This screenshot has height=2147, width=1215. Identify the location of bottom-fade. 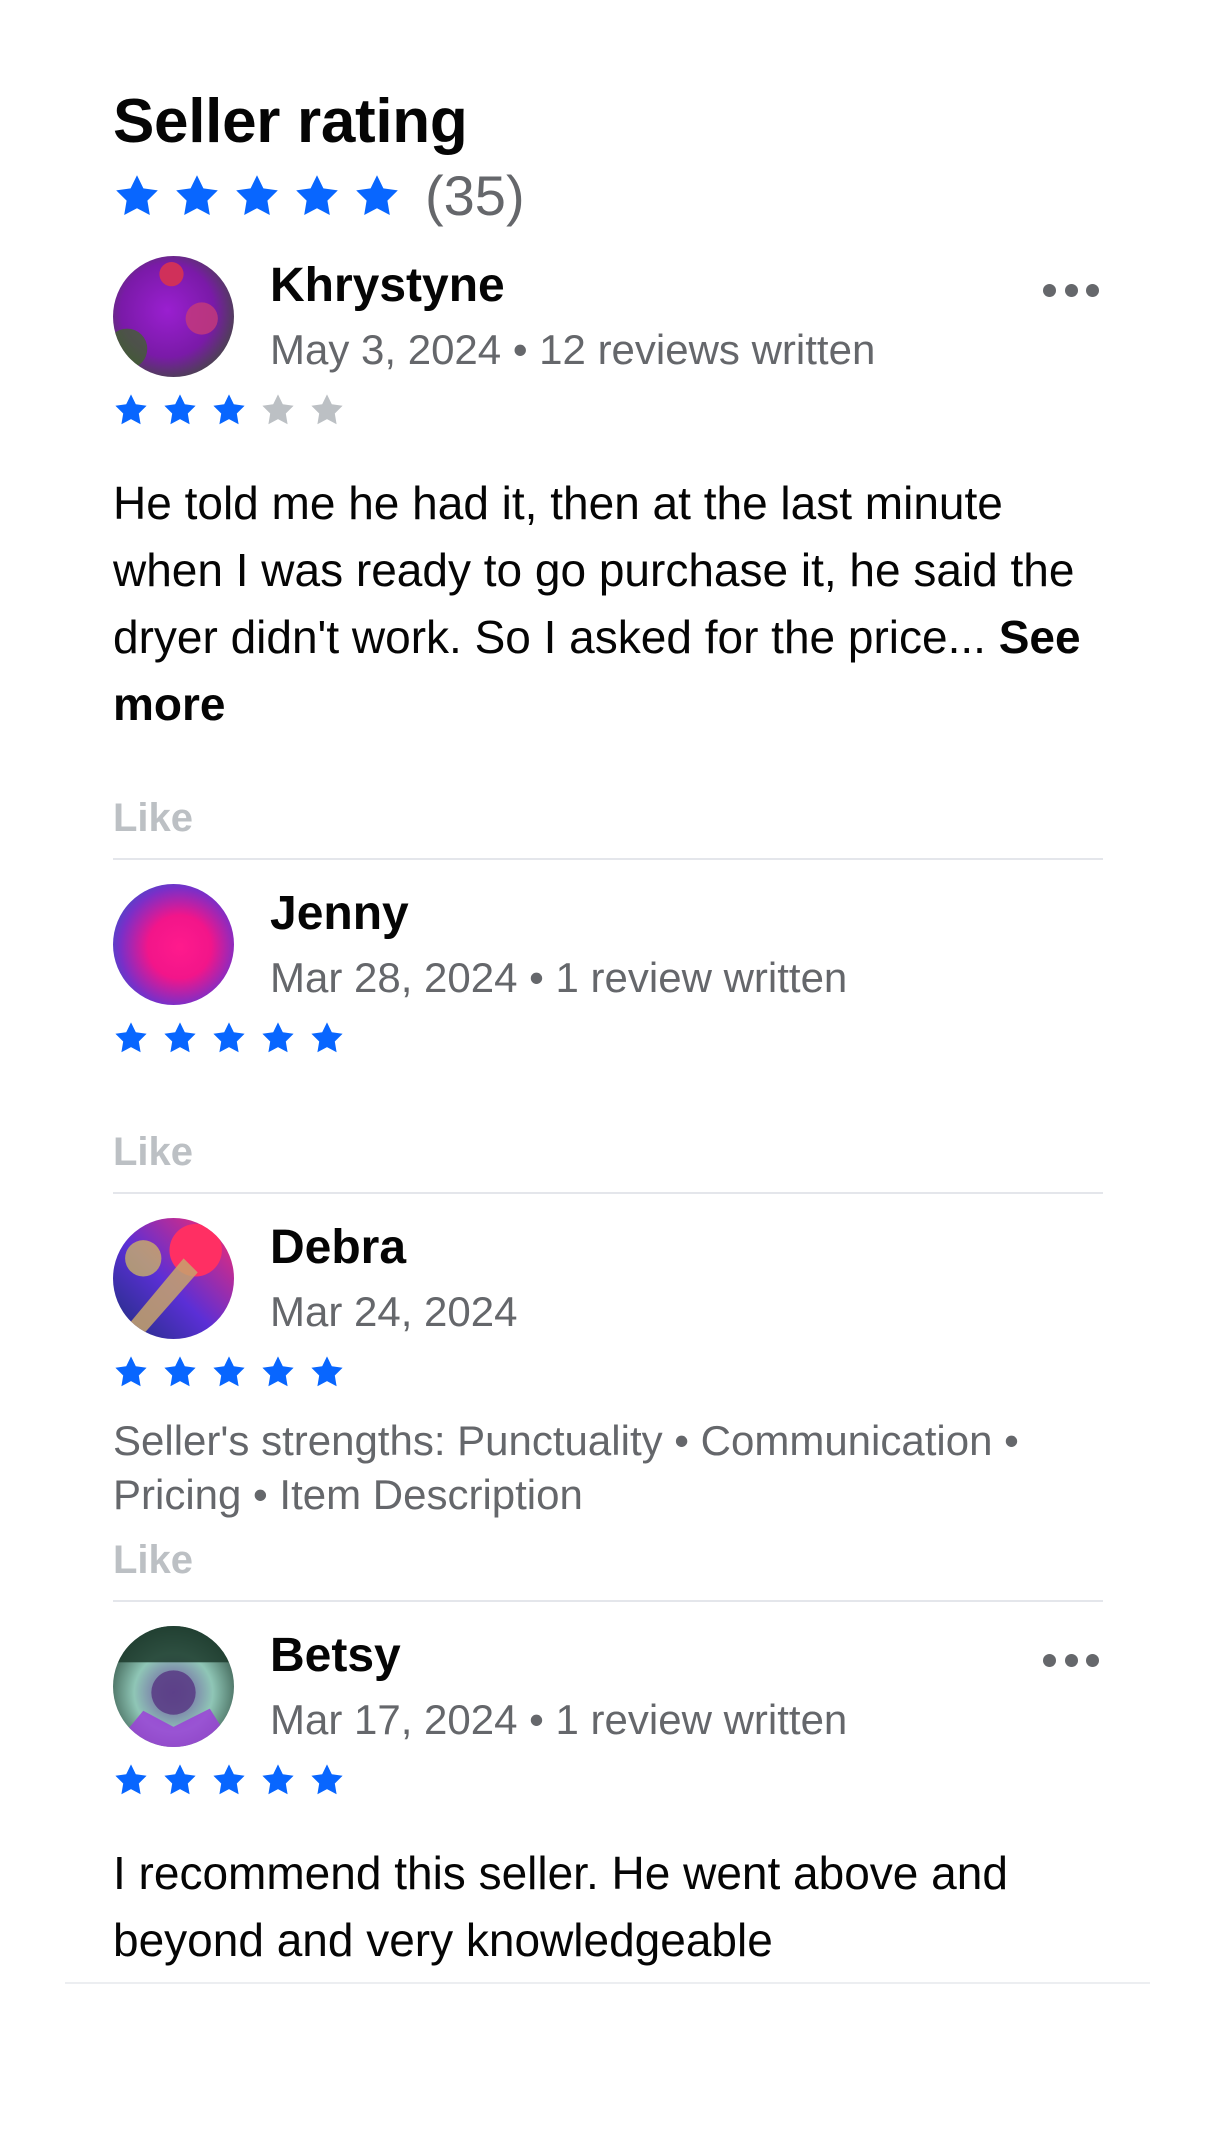
(607, 2064).